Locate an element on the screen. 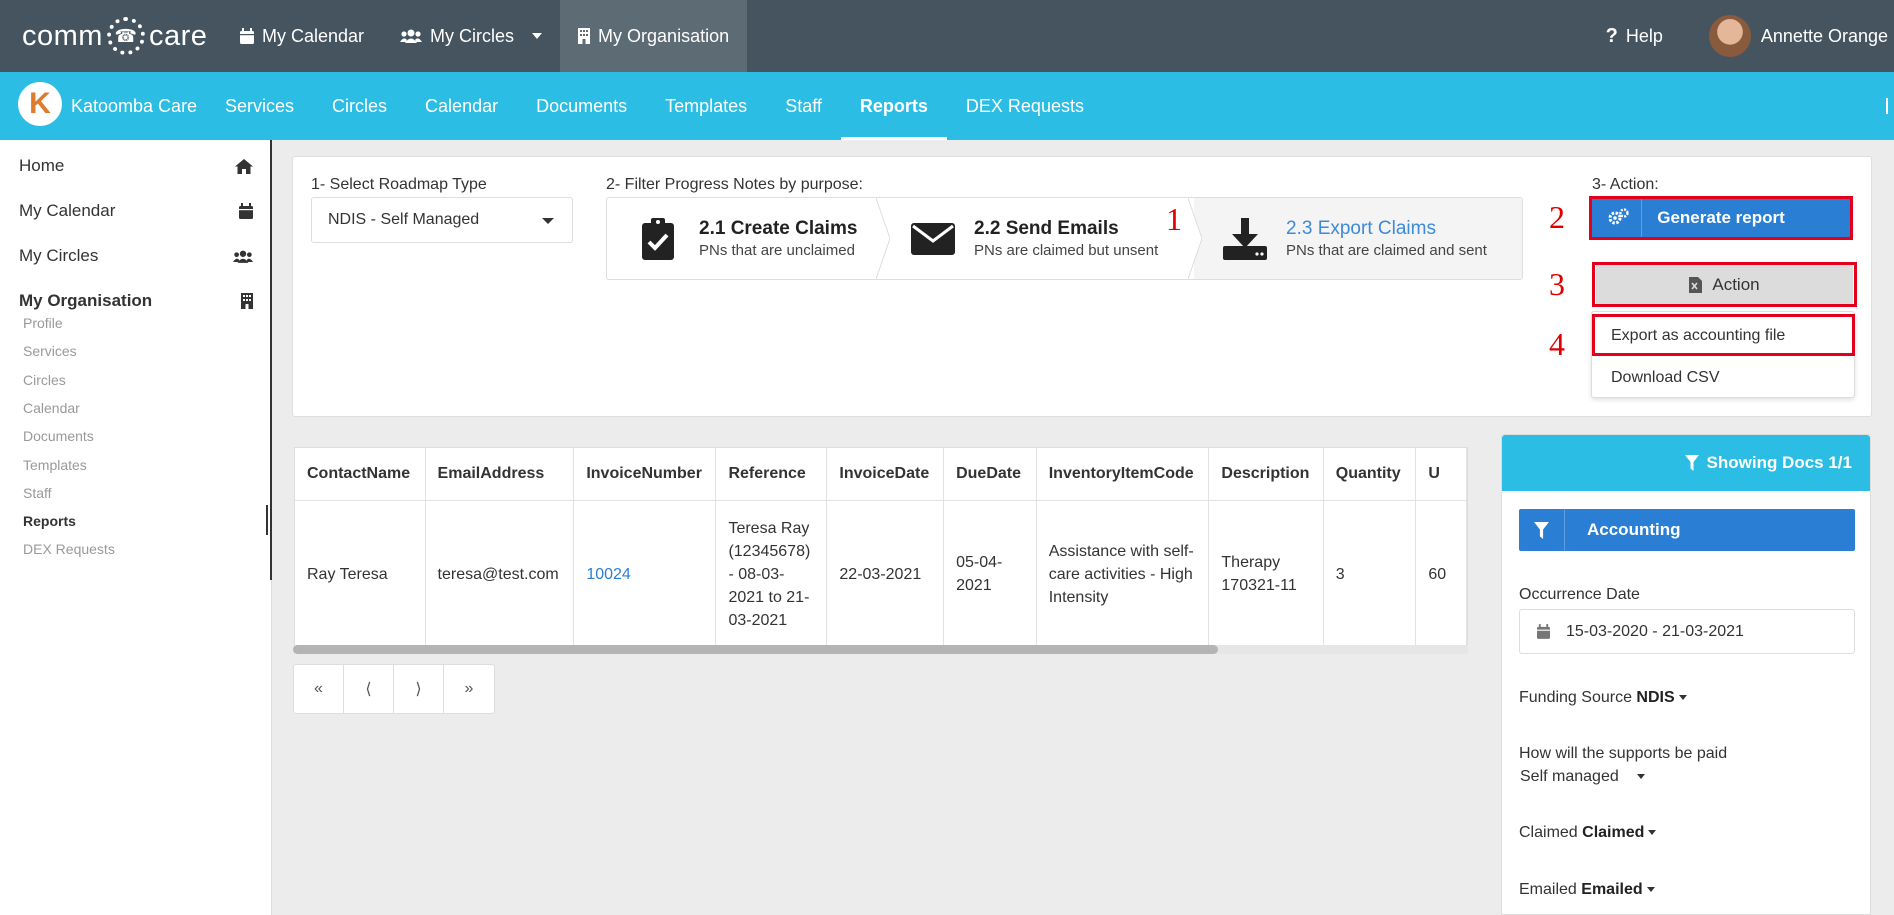 The height and width of the screenshot is (915, 1894). table-horizontal-scrollbar is located at coordinates (880, 649).